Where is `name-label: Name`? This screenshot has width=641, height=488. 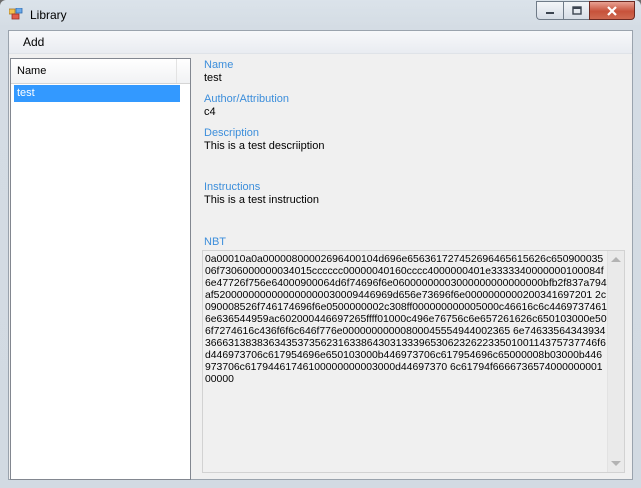 name-label: Name is located at coordinates (219, 65).